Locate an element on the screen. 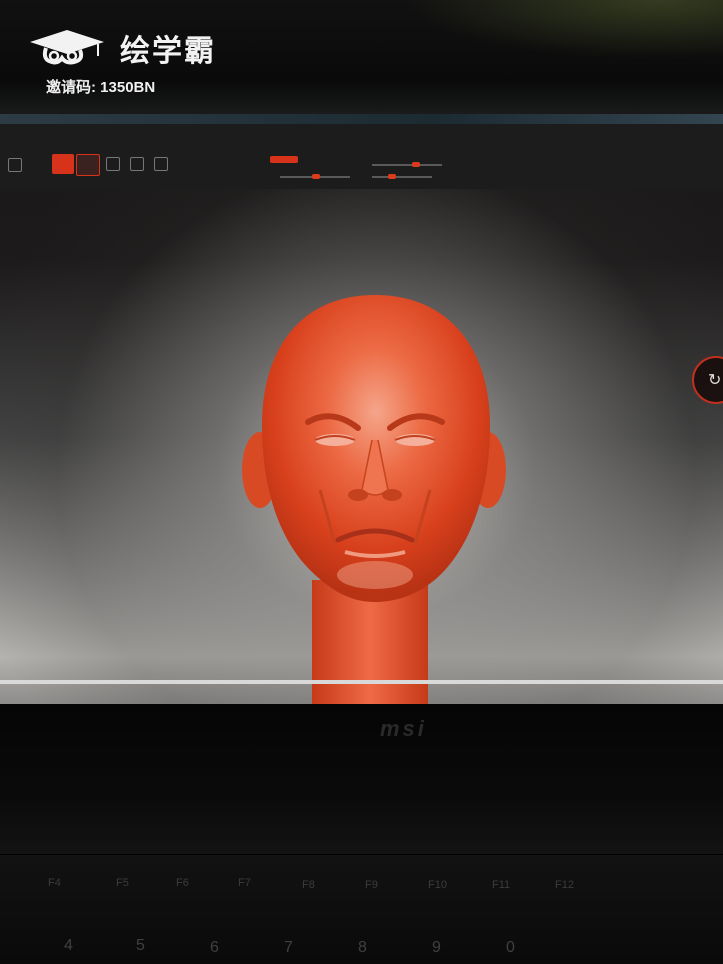  key-4: 4 is located at coordinates (68, 945).